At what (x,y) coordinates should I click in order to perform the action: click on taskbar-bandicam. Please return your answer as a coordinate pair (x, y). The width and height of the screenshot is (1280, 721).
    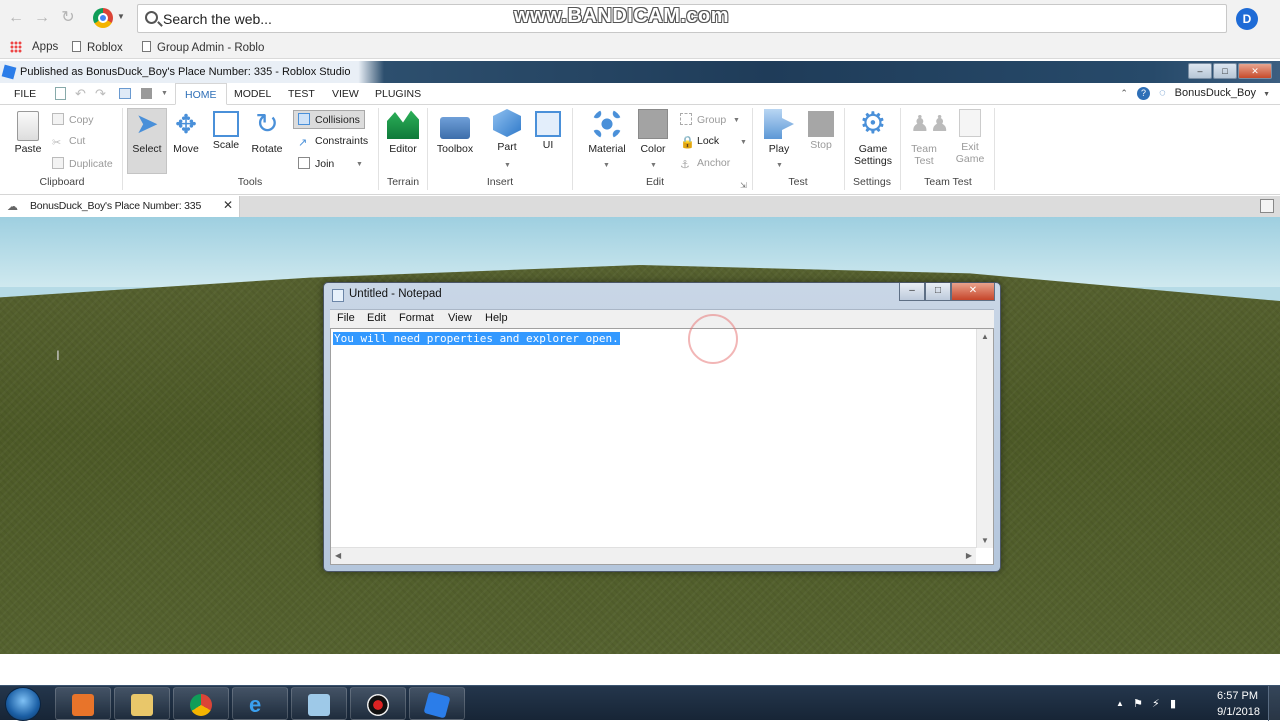
    Looking at the image, I should click on (378, 703).